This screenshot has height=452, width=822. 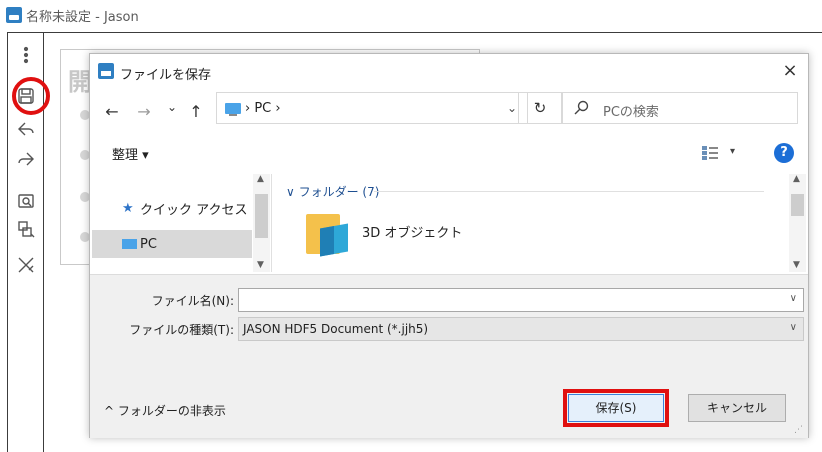 What do you see at coordinates (130, 153) in the screenshot?
I see `organize-menu: 整理 ▾` at bounding box center [130, 153].